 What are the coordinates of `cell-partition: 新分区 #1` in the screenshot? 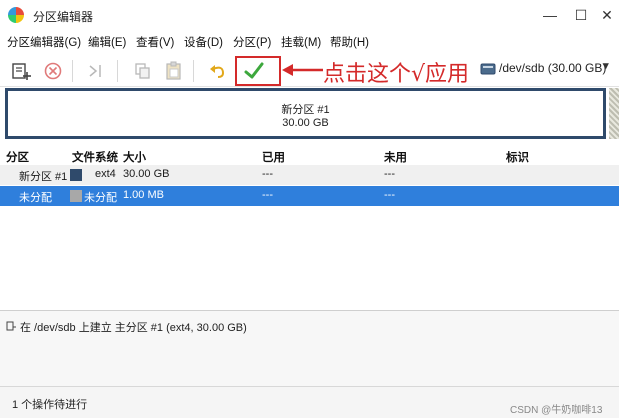 It's located at (43, 177).